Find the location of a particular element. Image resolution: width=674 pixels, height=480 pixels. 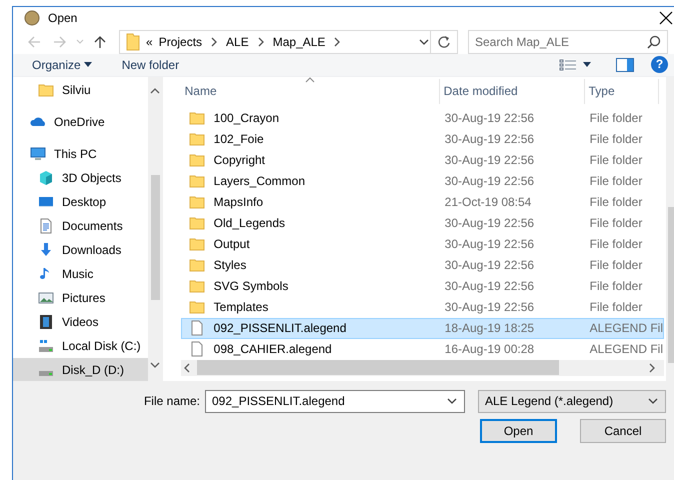

nav-item: Music is located at coordinates (80, 274).